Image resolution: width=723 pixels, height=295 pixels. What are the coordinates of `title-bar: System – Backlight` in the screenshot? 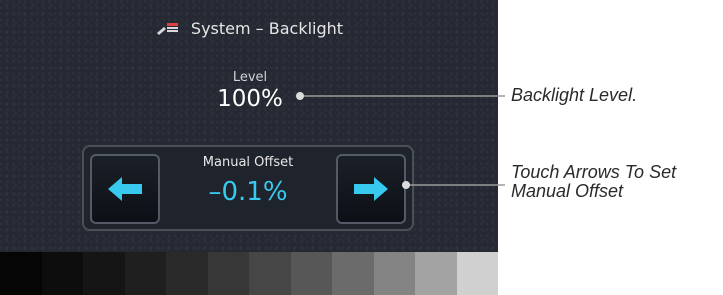 It's located at (249, 28).